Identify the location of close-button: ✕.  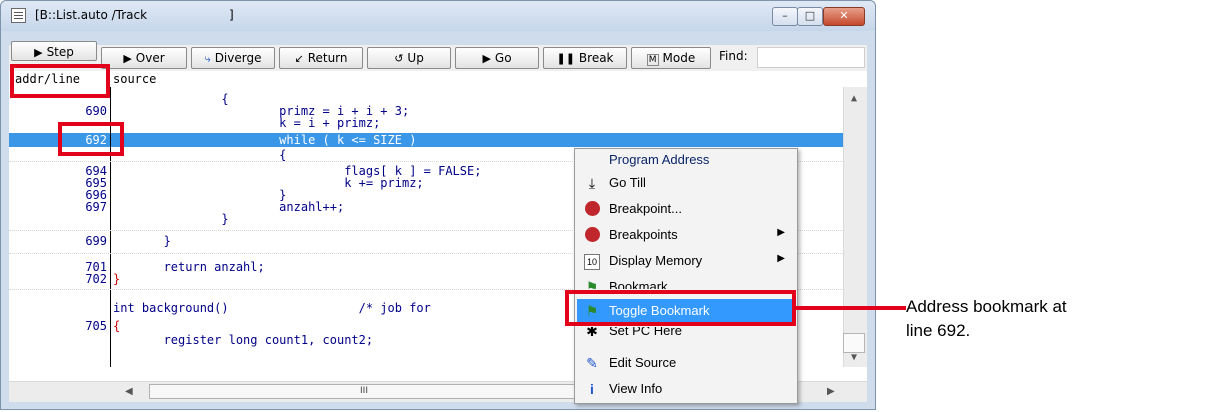
(844, 16).